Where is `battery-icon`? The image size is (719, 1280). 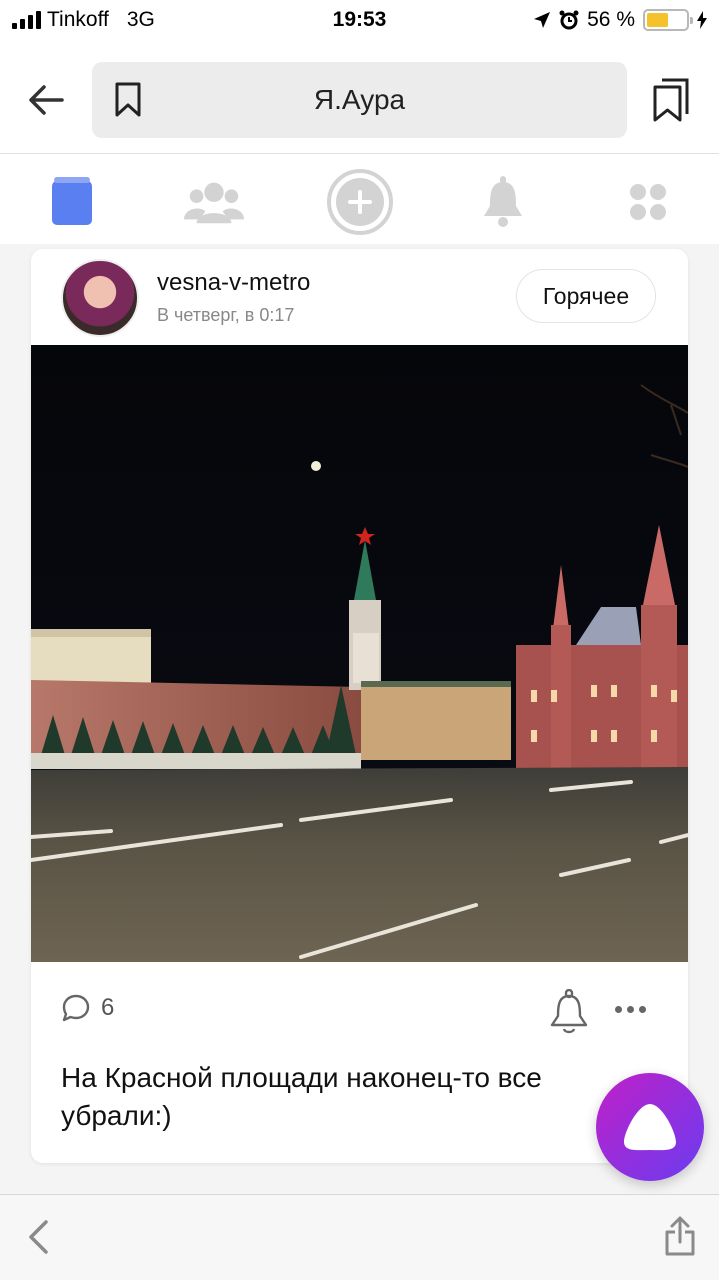
battery-icon is located at coordinates (668, 20).